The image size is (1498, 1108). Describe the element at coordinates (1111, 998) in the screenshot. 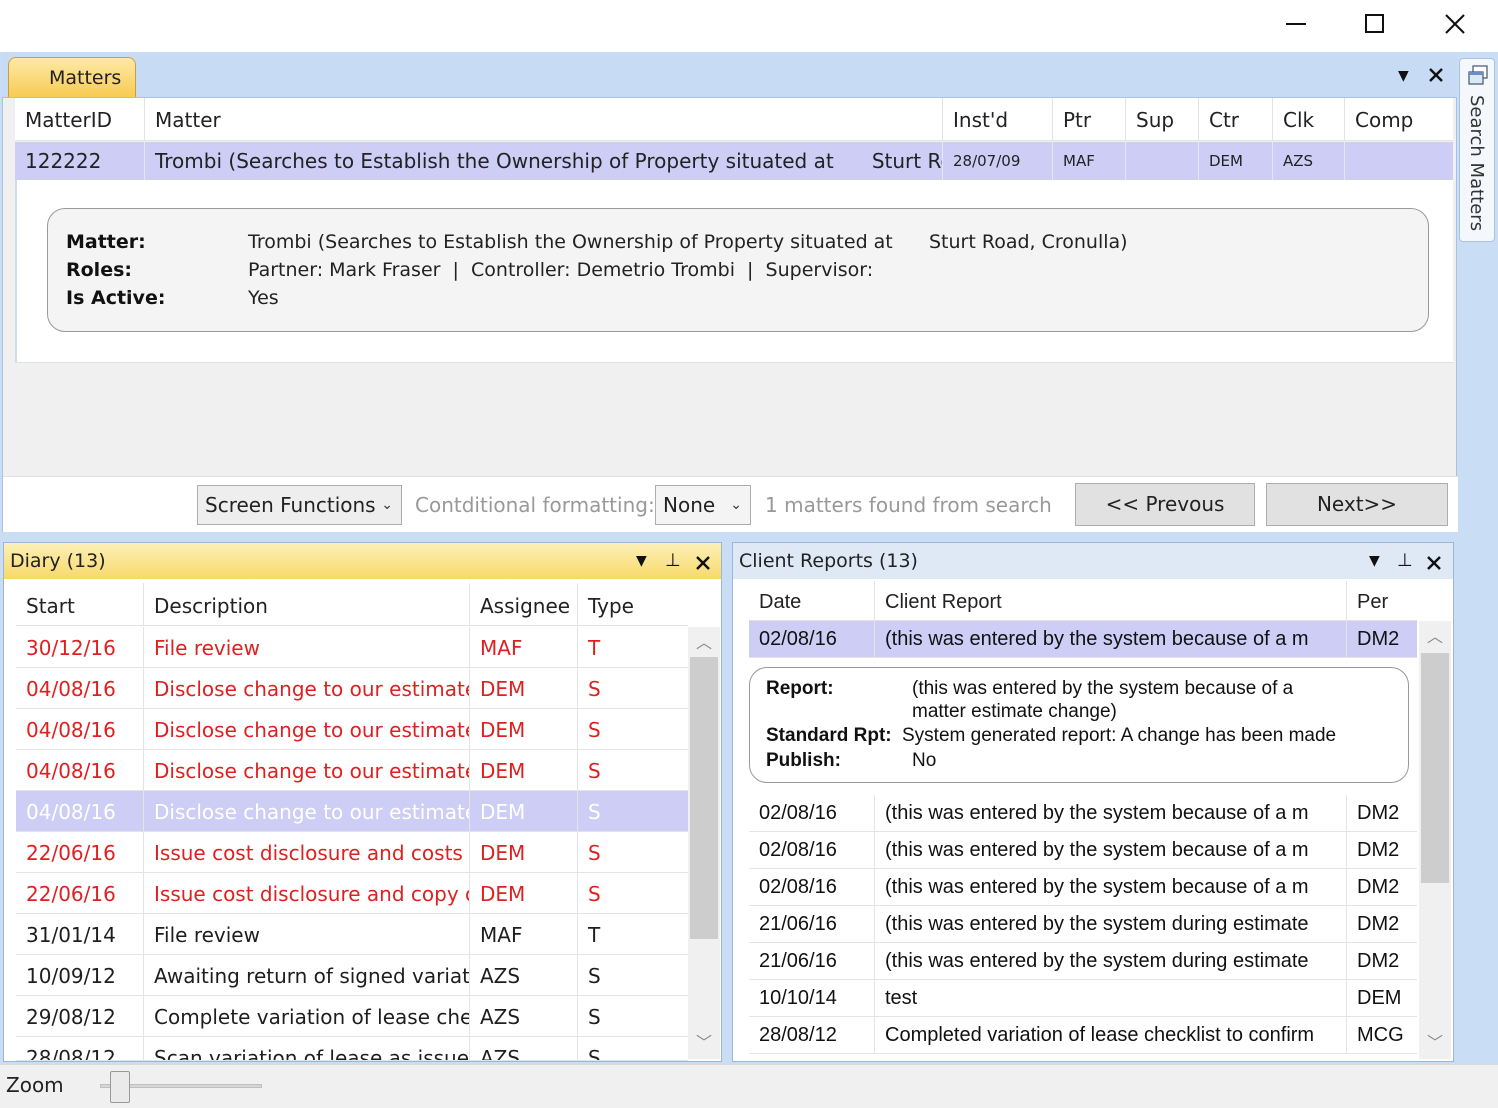

I see `cell-client-report: test` at that location.